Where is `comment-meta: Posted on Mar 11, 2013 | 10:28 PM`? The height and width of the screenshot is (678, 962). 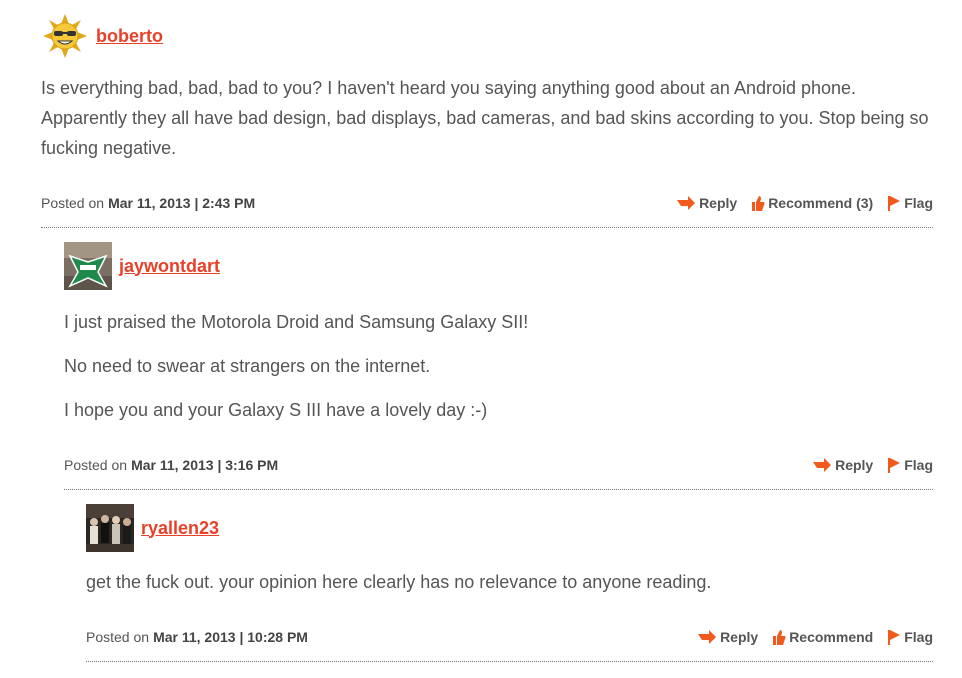
comment-meta: Posted on Mar 11, 2013 | 10:28 PM is located at coordinates (197, 637).